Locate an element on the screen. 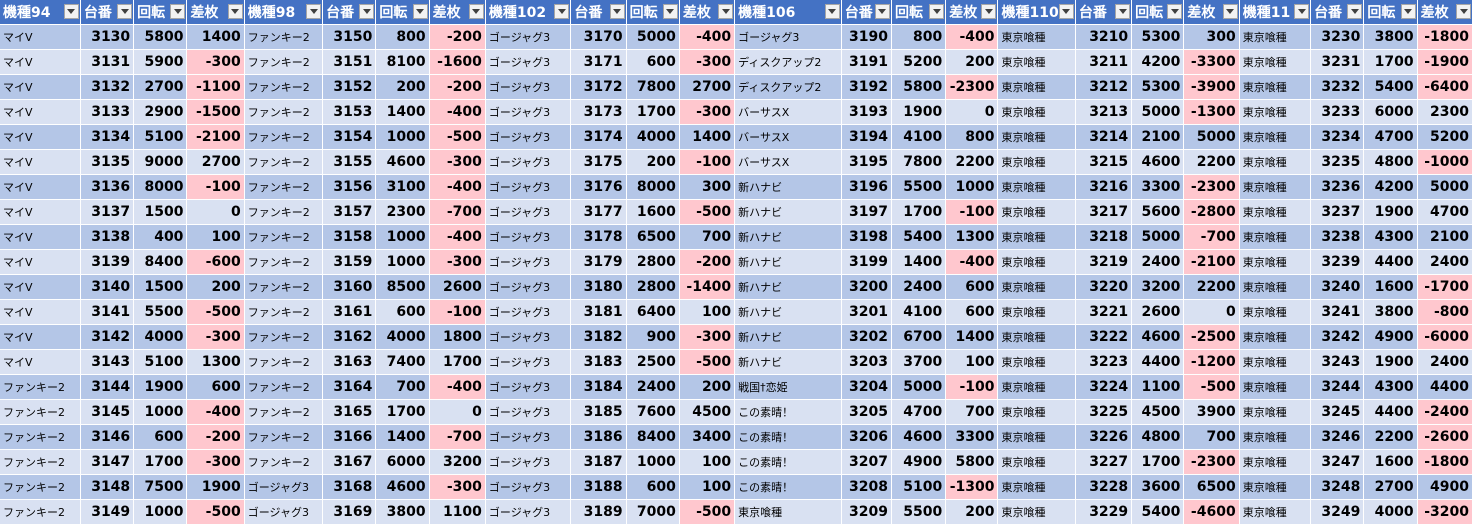  cell-spins: 6400 is located at coordinates (653, 312).